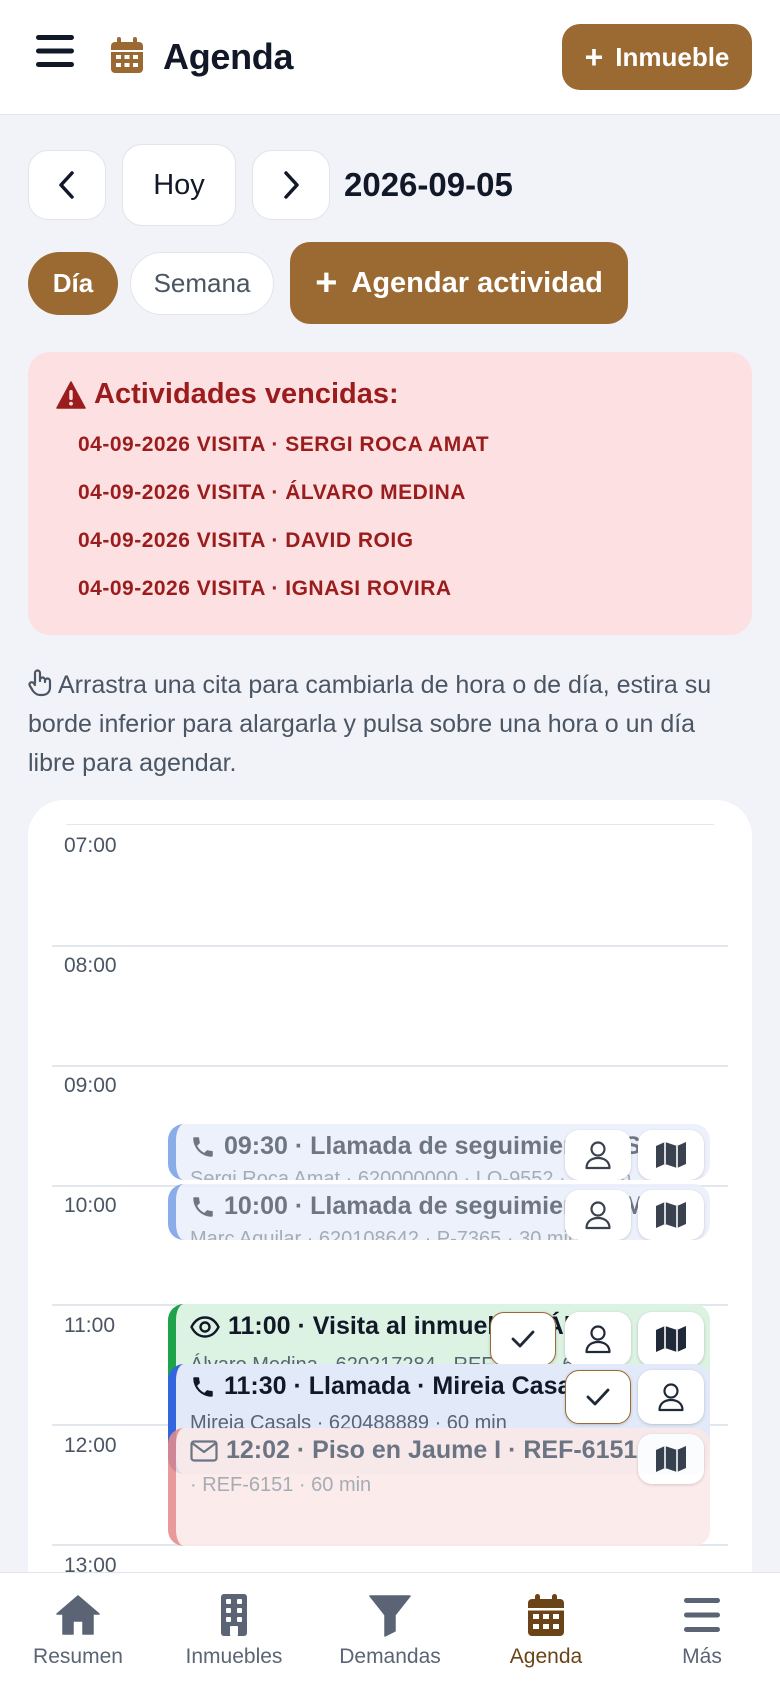  I want to click on mail-icon, so click(204, 1450).